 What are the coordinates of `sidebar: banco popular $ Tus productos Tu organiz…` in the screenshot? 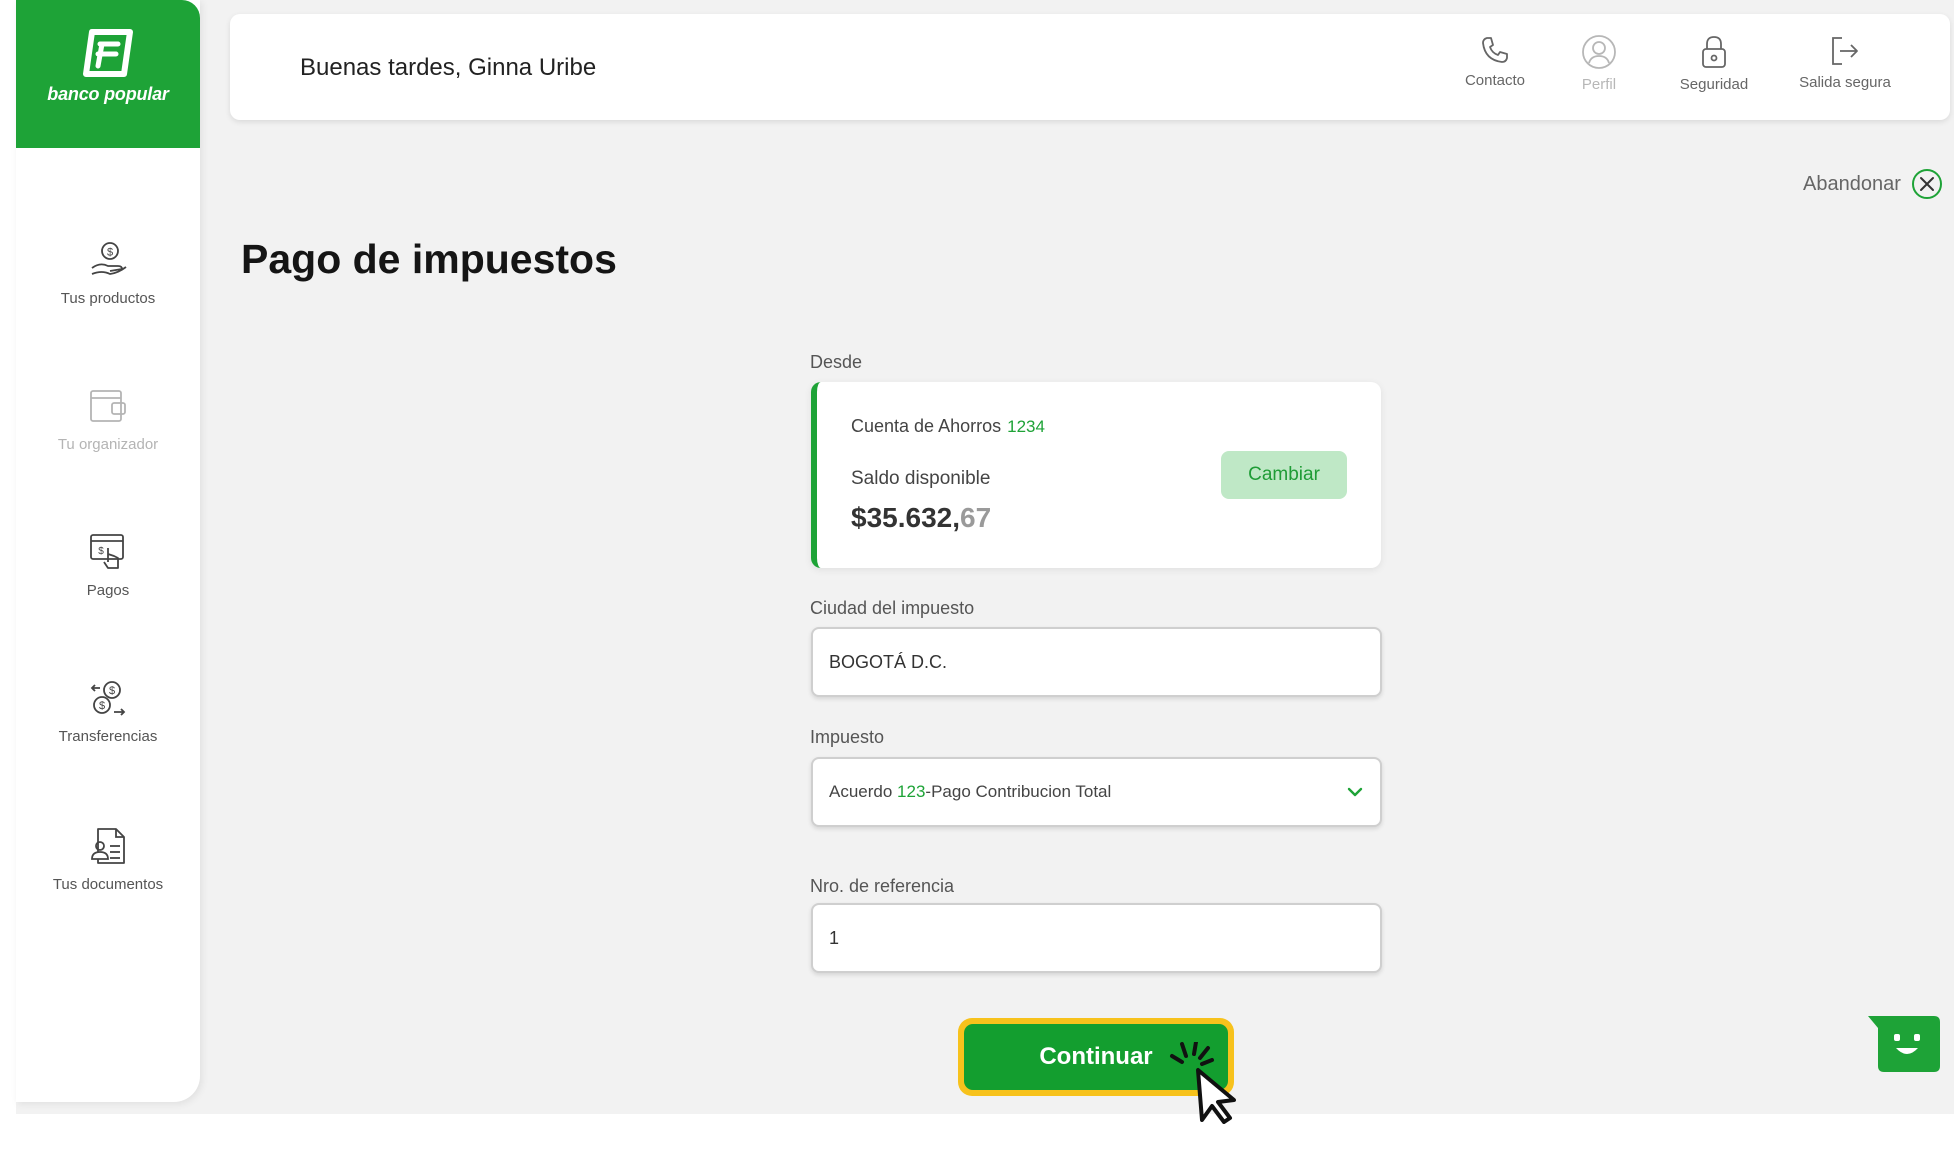 It's located at (108, 551).